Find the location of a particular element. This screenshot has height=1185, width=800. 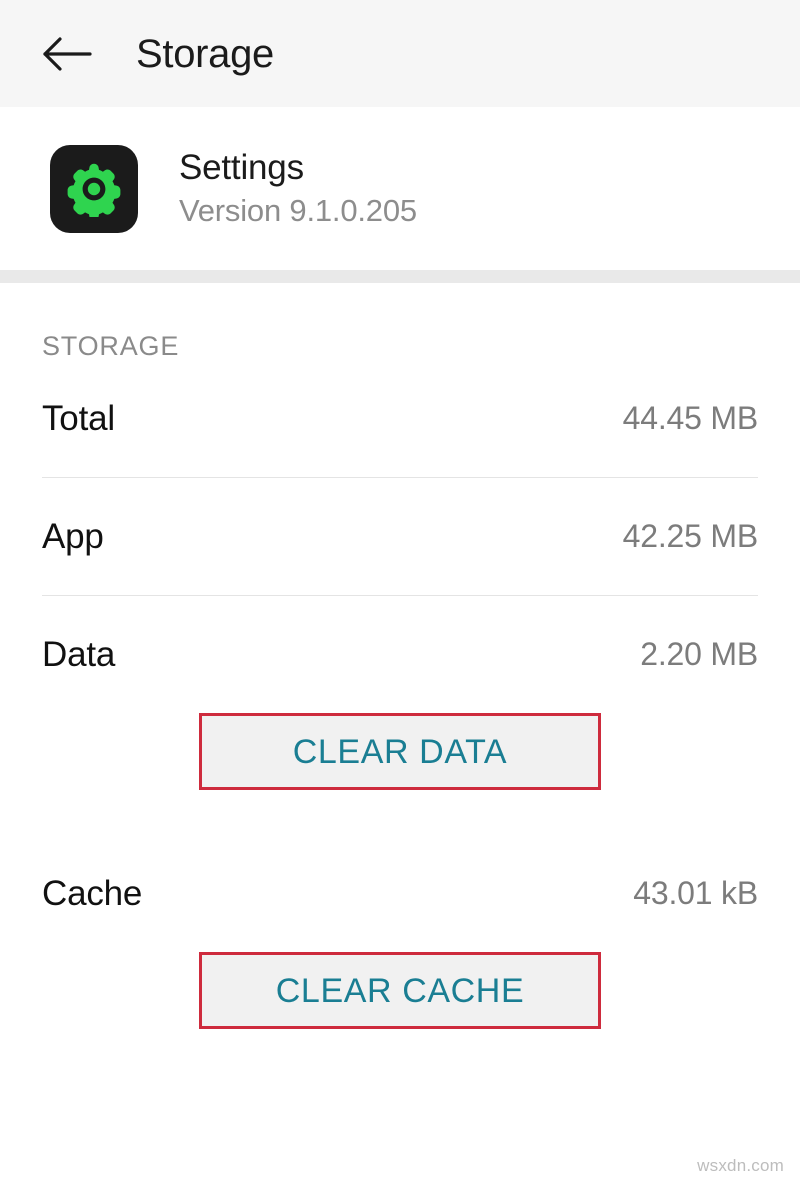

app-bar: Storage is located at coordinates (400, 53).